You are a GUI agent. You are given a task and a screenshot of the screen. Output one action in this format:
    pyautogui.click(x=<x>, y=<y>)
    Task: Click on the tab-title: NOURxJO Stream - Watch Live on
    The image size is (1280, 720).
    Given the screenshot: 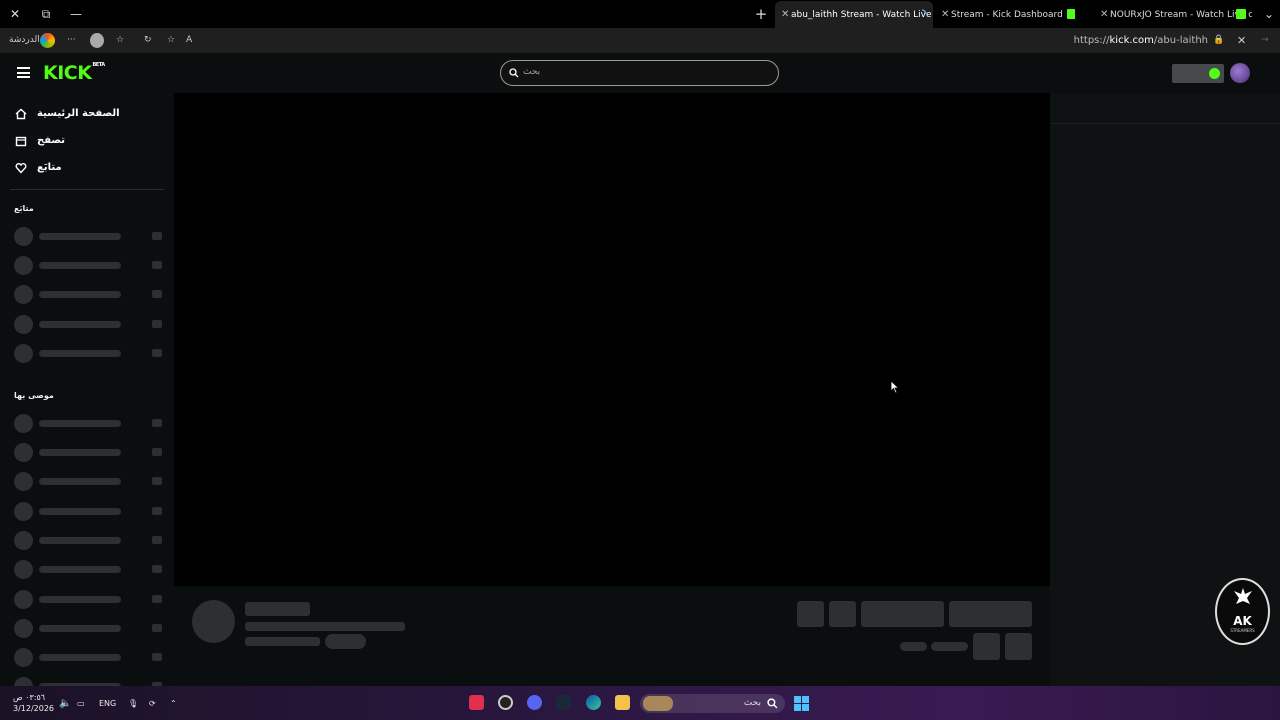 What is the action you would take?
    pyautogui.click(x=1181, y=15)
    